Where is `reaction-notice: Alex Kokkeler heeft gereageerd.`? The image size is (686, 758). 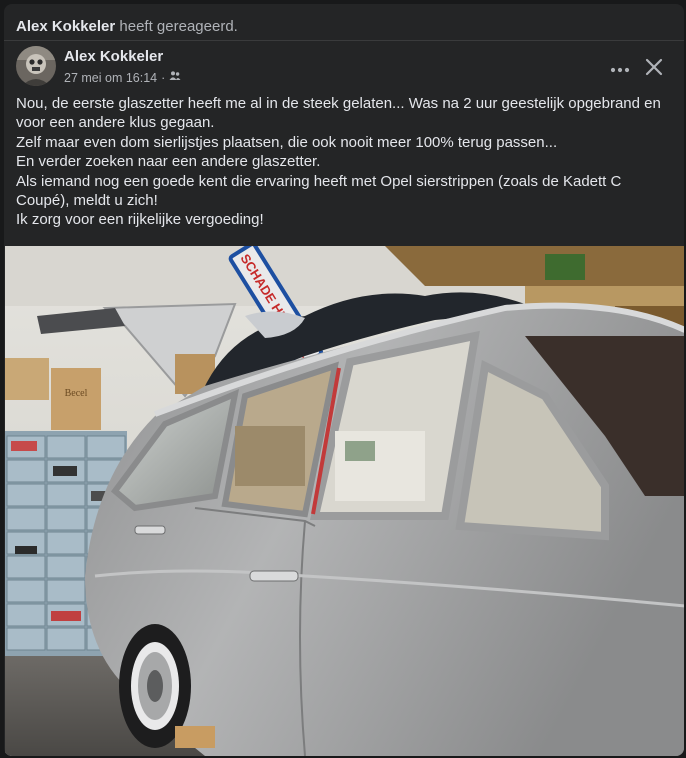 reaction-notice: Alex Kokkeler heeft gereageerd. is located at coordinates (127, 26).